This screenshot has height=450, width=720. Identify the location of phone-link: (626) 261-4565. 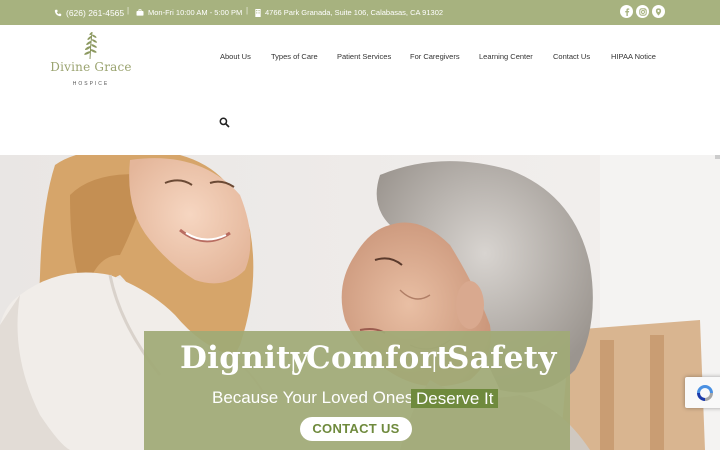
(89, 12).